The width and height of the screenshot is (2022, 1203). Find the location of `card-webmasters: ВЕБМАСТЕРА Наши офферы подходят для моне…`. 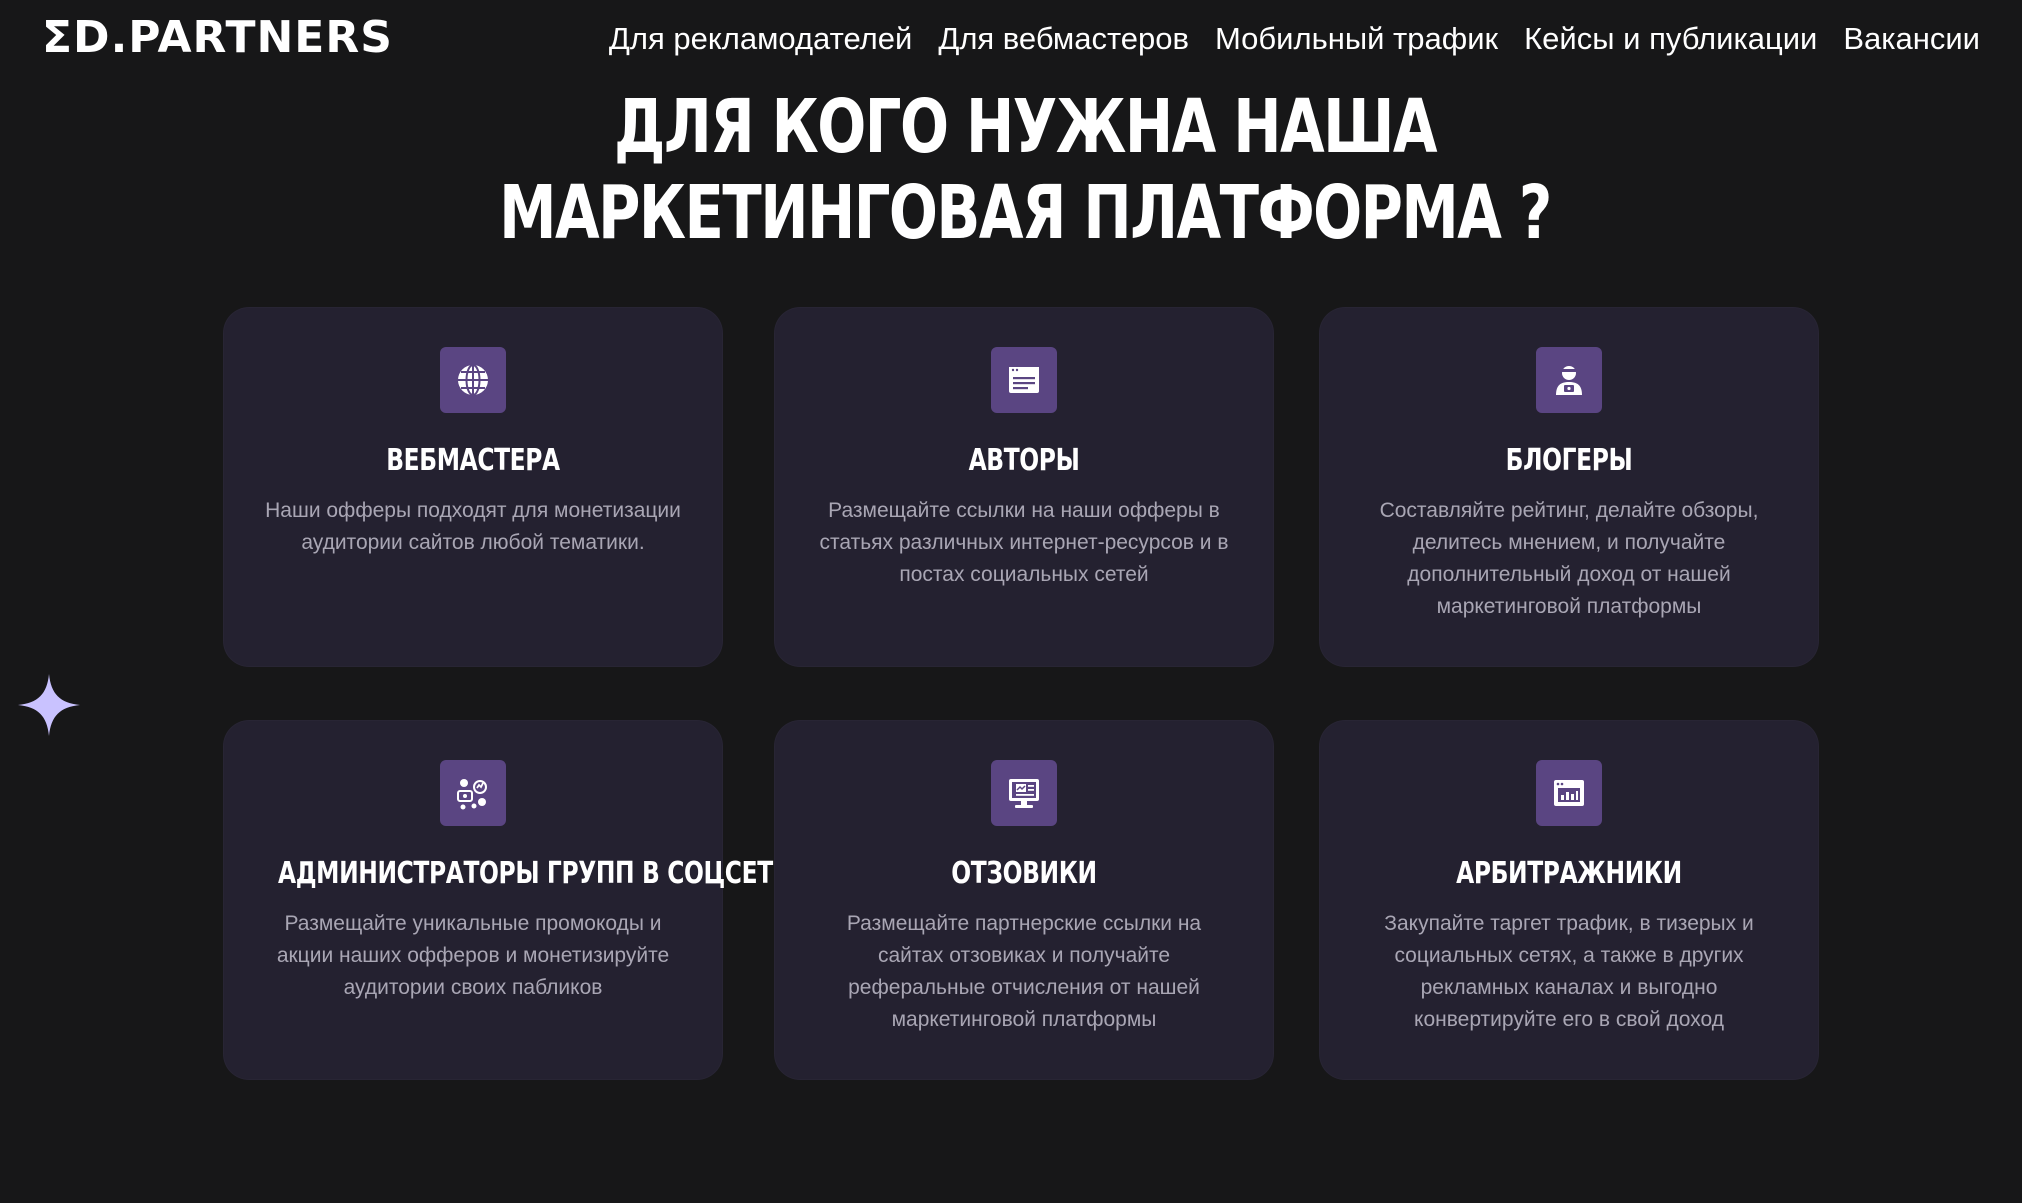

card-webmasters: ВЕБМАСТЕРА Наши офферы подходят для моне… is located at coordinates (473, 487).